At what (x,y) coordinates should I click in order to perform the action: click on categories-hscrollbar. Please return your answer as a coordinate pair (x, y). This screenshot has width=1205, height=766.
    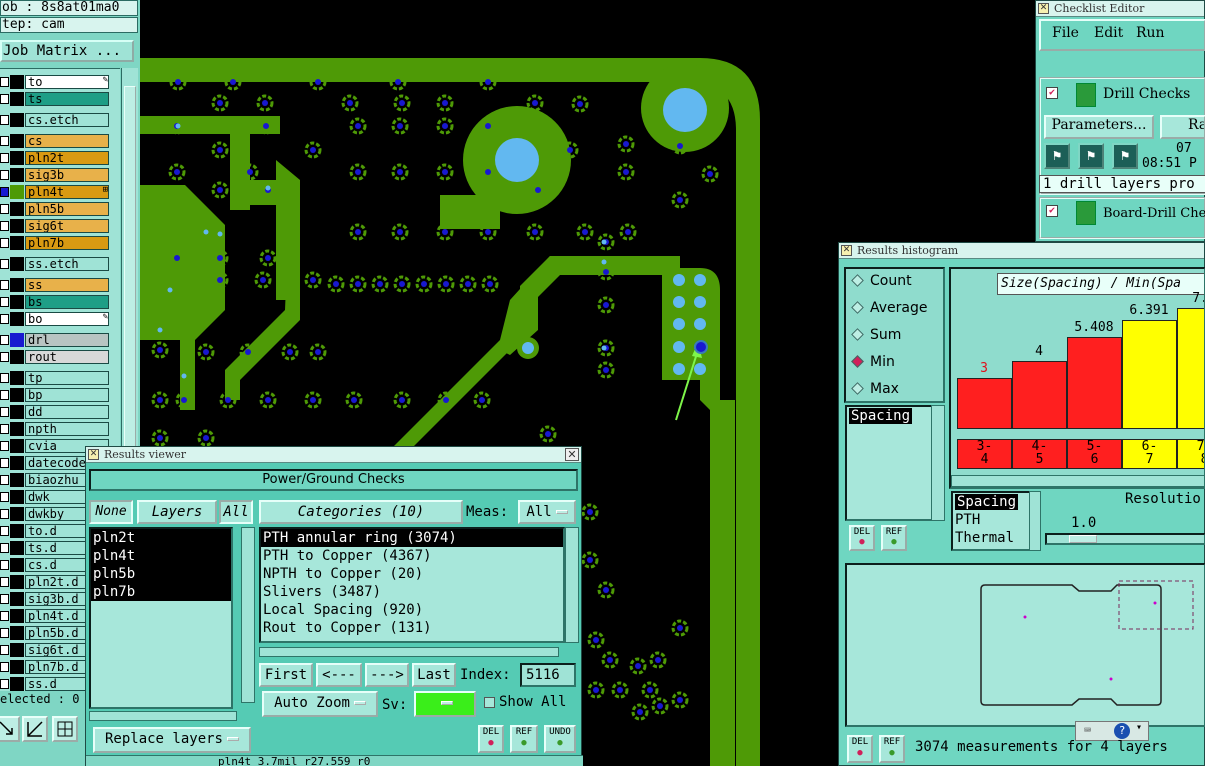
    Looking at the image, I should click on (409, 652).